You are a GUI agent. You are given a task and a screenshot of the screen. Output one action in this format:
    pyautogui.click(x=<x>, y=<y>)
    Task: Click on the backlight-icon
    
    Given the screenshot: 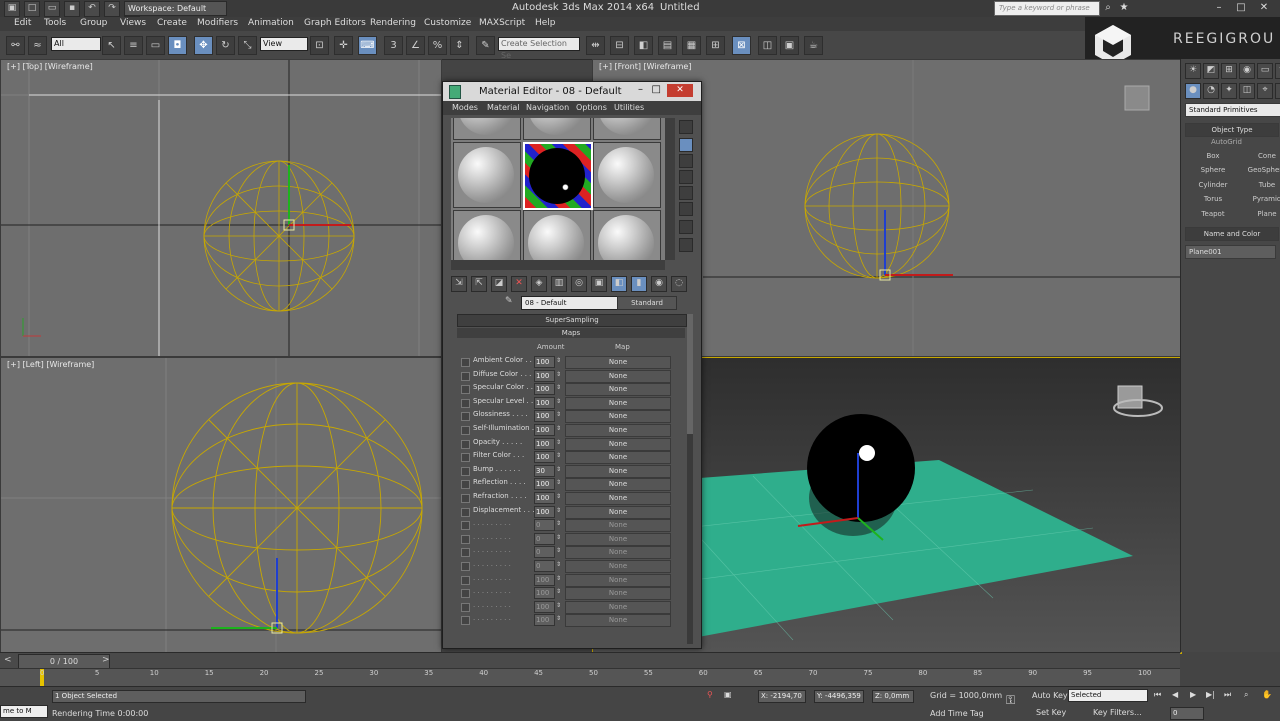 What is the action you would take?
    pyautogui.click(x=686, y=145)
    